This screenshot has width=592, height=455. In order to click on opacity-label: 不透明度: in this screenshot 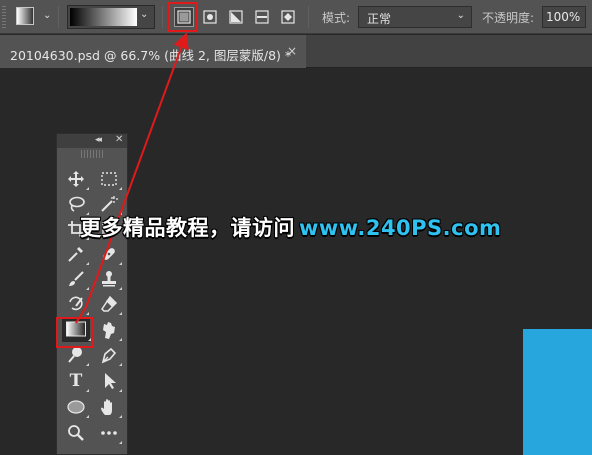, I will do `click(508, 18)`.